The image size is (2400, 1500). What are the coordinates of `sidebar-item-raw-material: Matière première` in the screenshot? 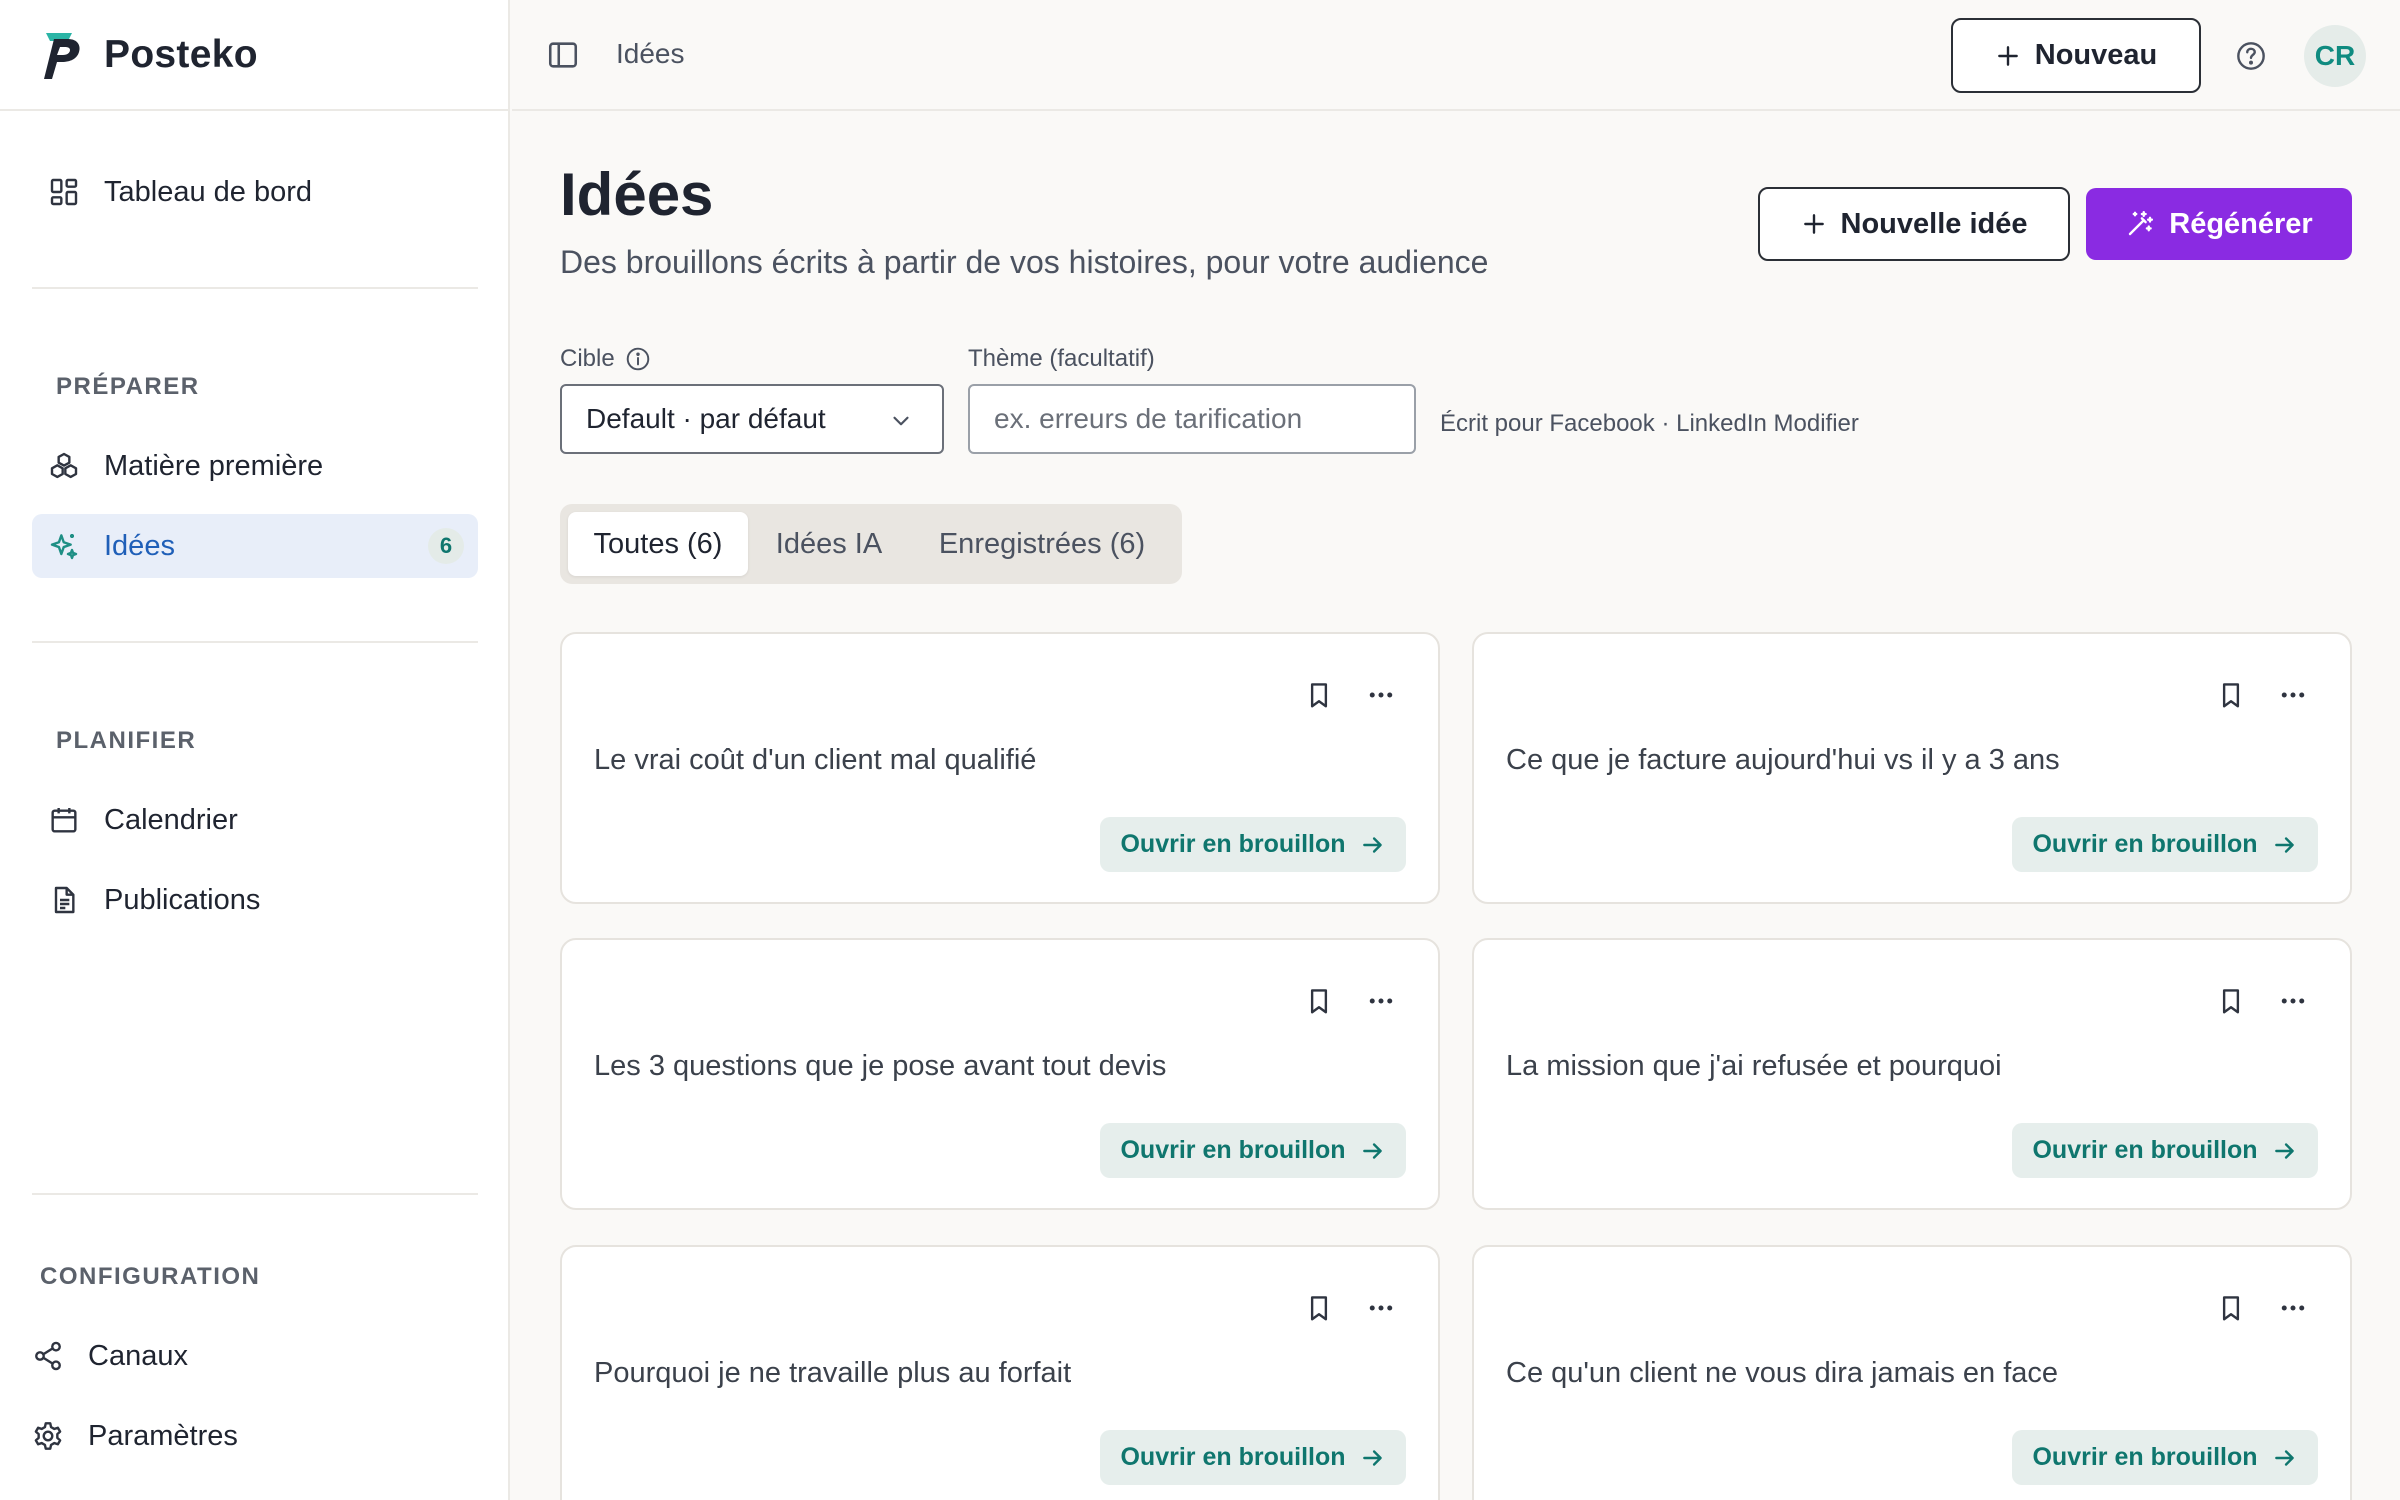 It's located at (255, 466).